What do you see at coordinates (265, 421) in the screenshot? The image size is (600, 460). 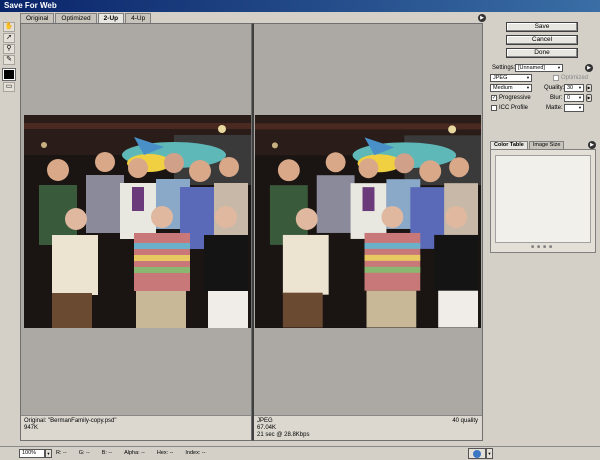 I see `optimized-format: JPEG` at bounding box center [265, 421].